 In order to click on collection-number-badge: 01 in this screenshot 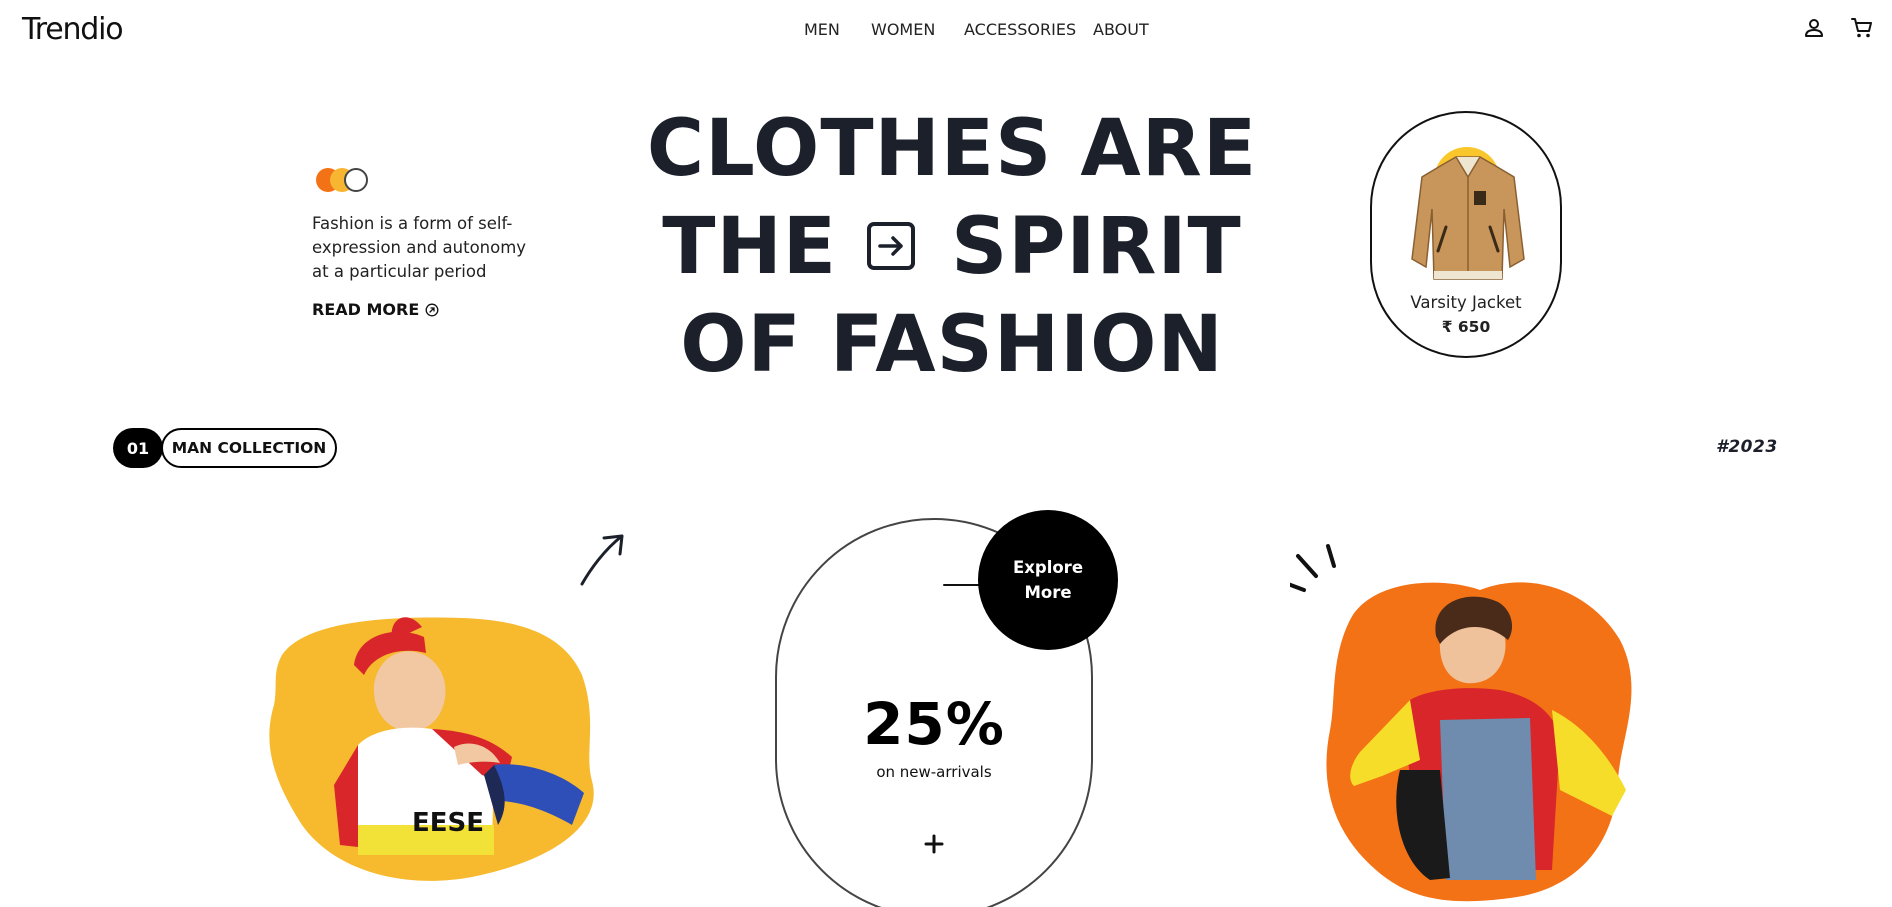, I will do `click(138, 448)`.